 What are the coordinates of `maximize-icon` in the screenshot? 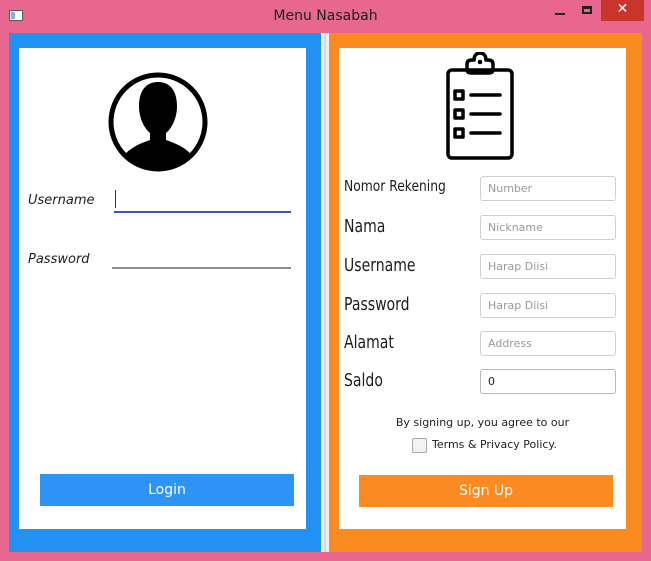 It's located at (587, 10).